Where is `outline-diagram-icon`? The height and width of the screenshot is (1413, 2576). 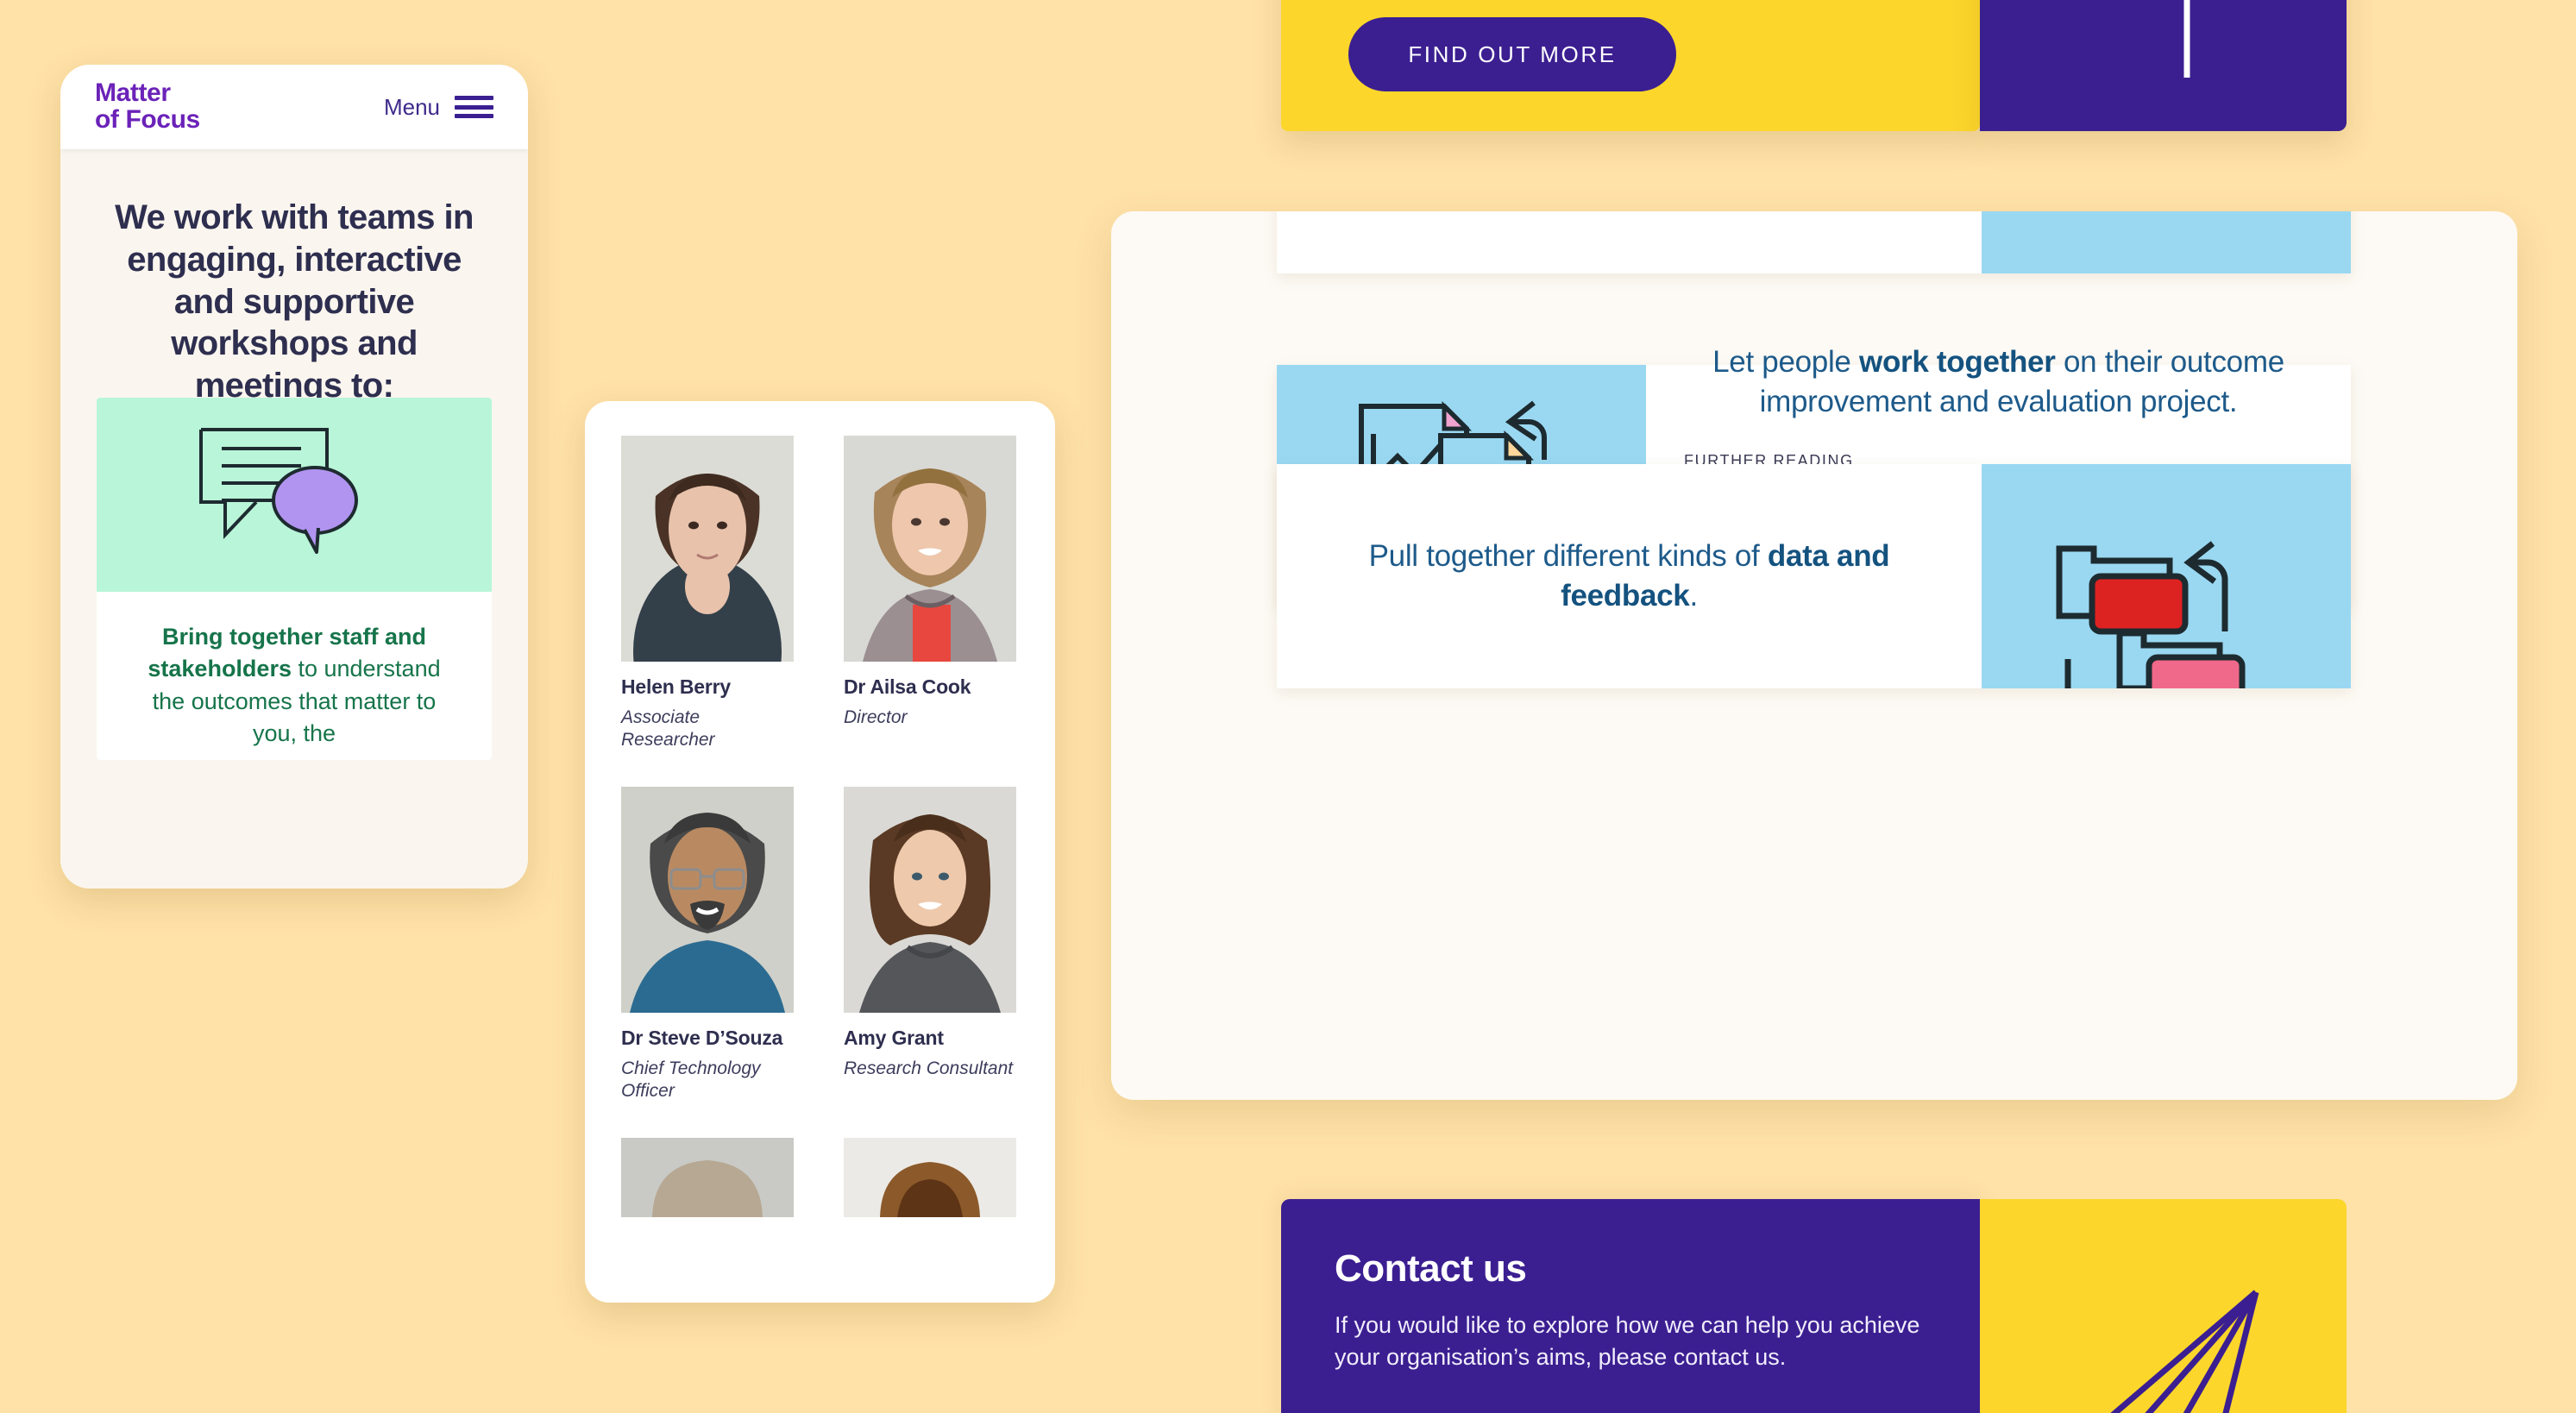 outline-diagram-icon is located at coordinates (2186, 39).